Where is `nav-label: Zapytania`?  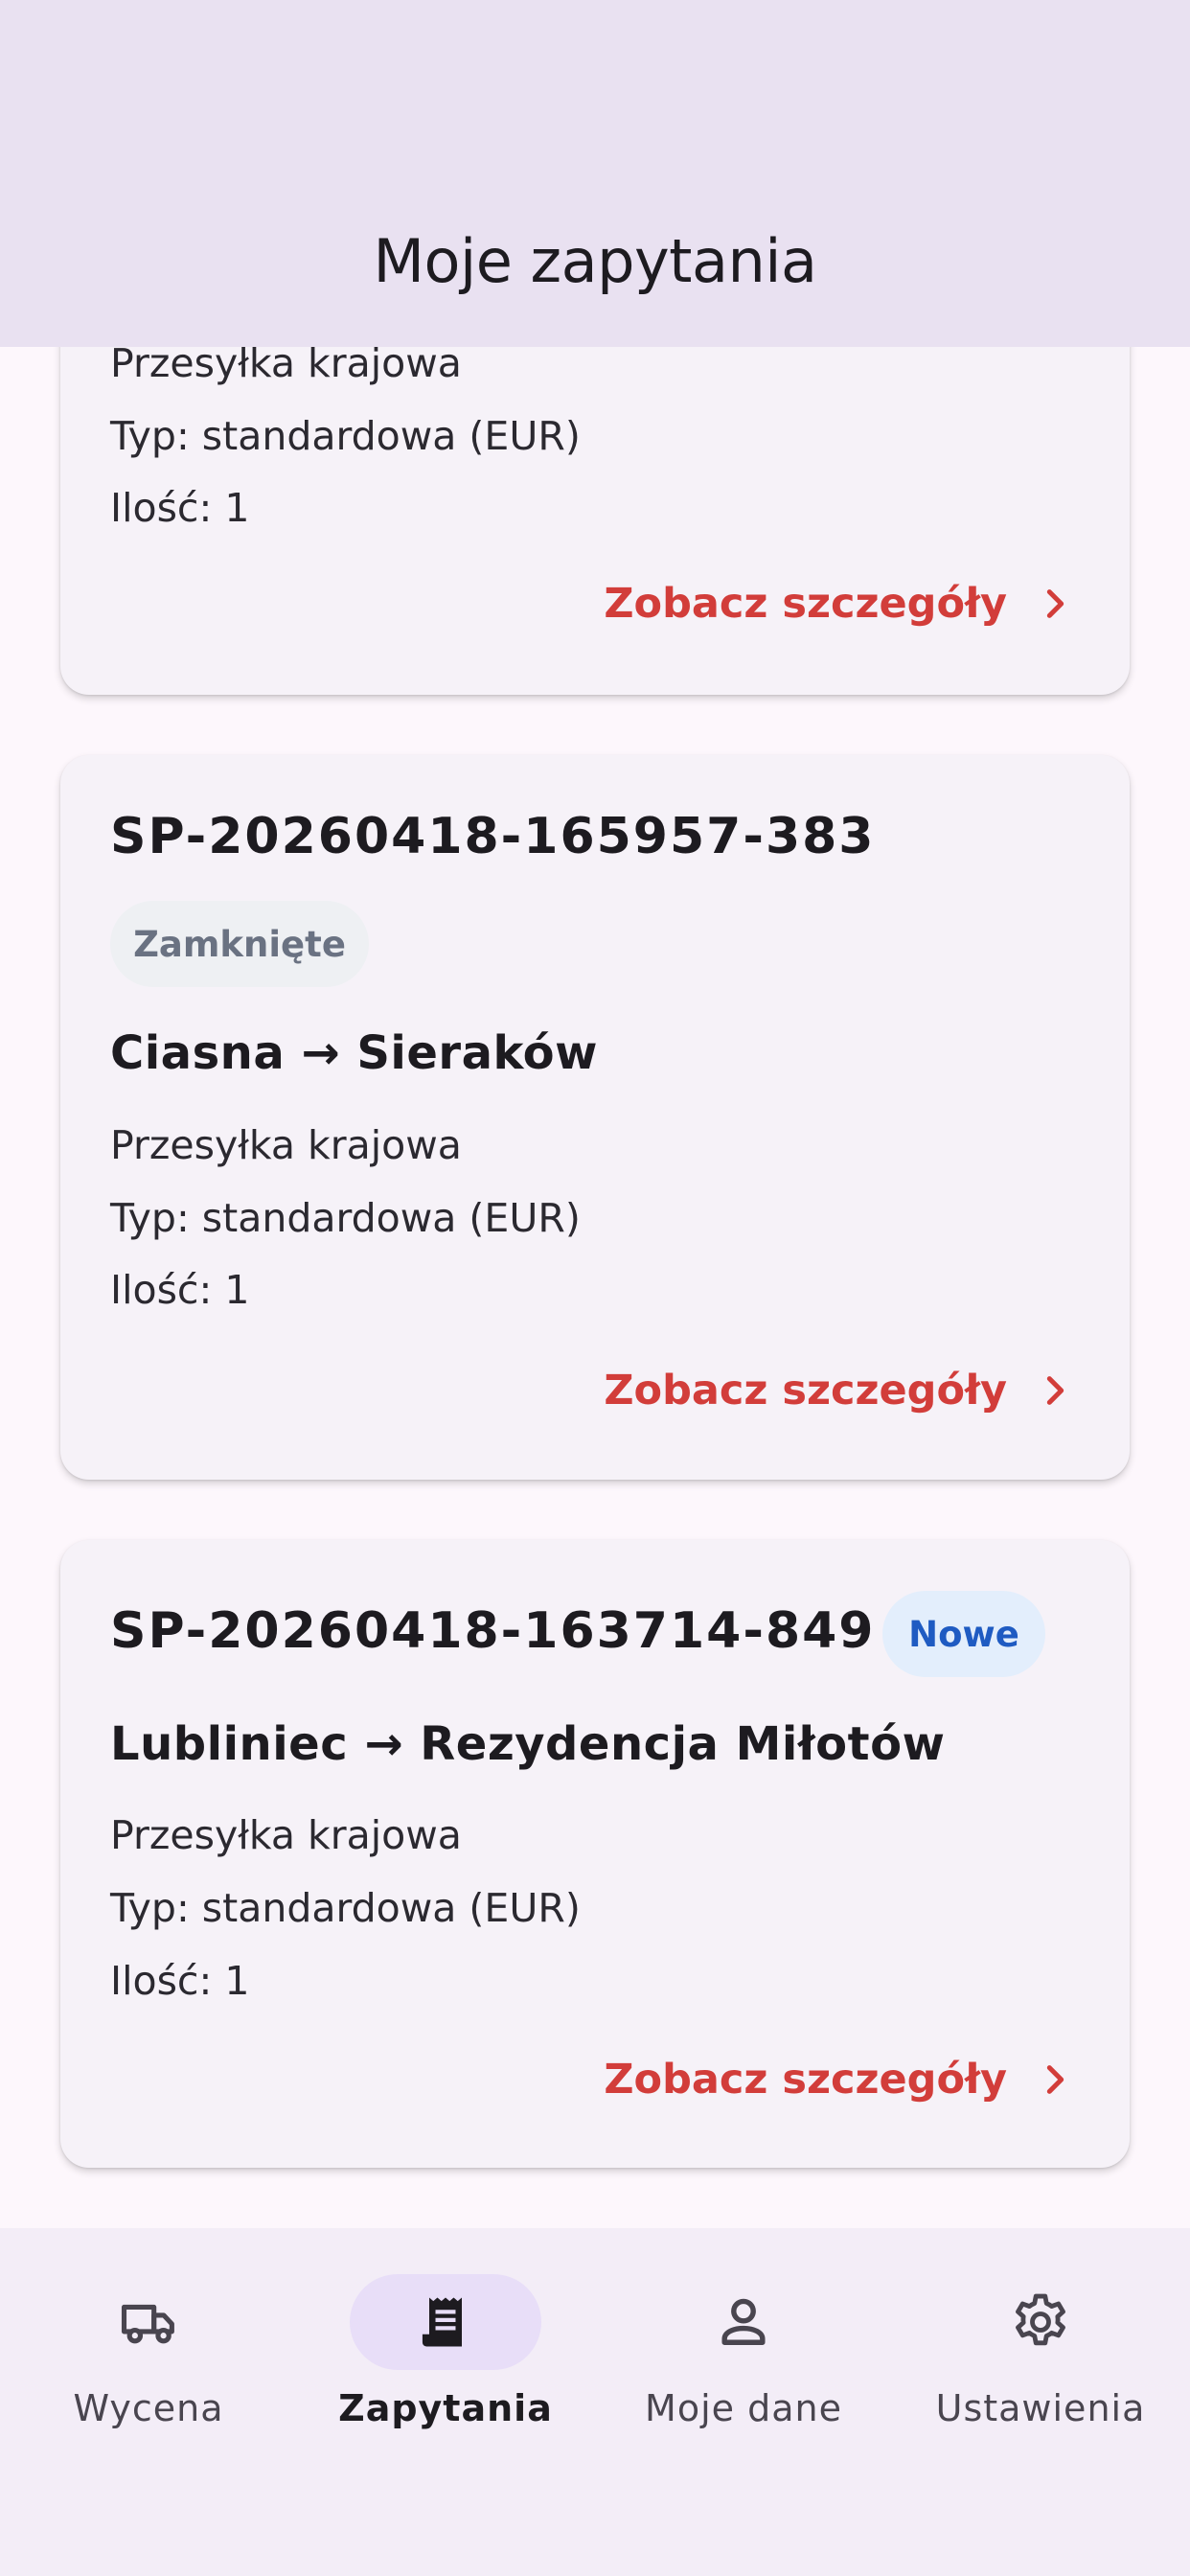 nav-label: Zapytania is located at coordinates (445, 2408).